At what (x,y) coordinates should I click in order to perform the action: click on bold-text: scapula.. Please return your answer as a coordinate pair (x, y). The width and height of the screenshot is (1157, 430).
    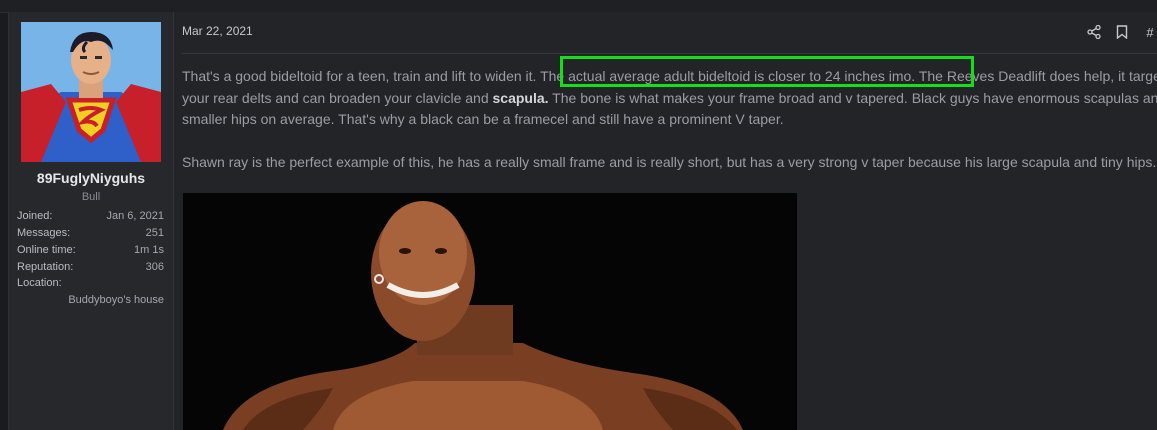
    Looking at the image, I should click on (520, 97).